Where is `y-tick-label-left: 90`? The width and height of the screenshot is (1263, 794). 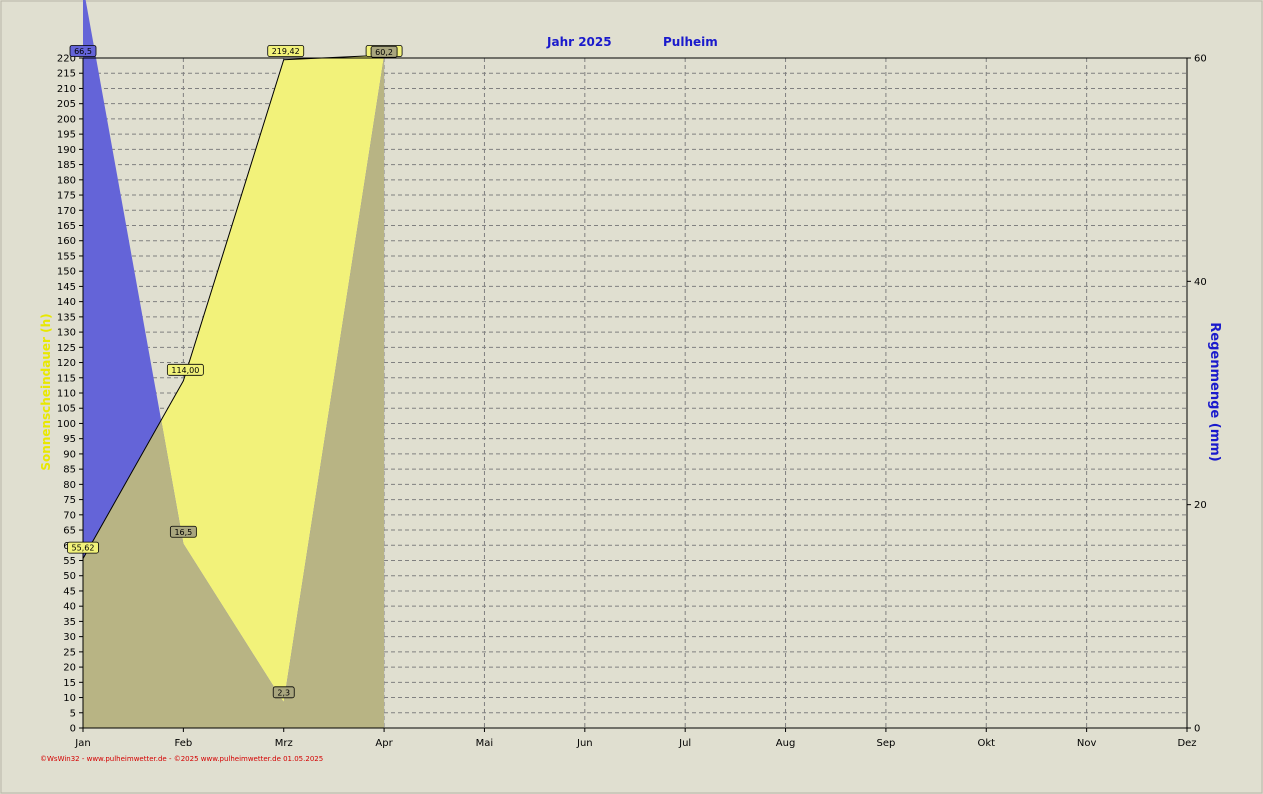 y-tick-label-left: 90 is located at coordinates (69, 454).